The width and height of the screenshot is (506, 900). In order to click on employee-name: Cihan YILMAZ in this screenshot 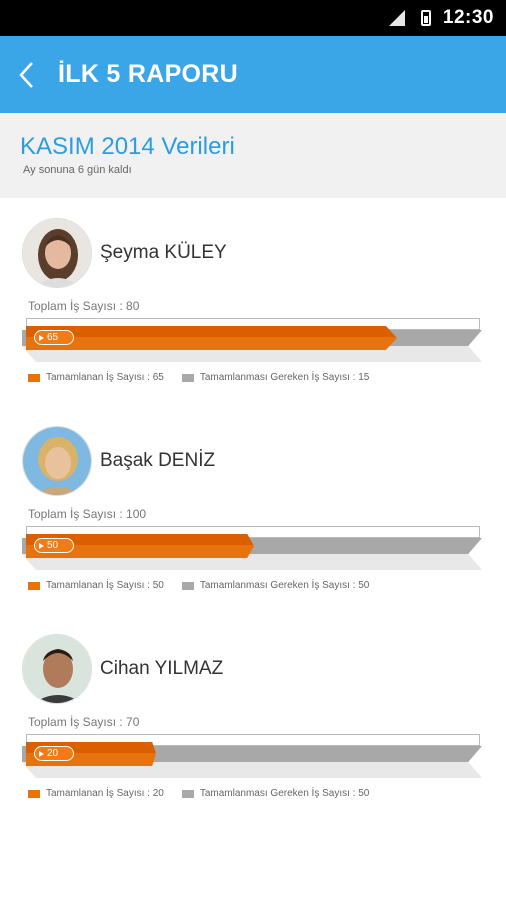, I will do `click(162, 668)`.